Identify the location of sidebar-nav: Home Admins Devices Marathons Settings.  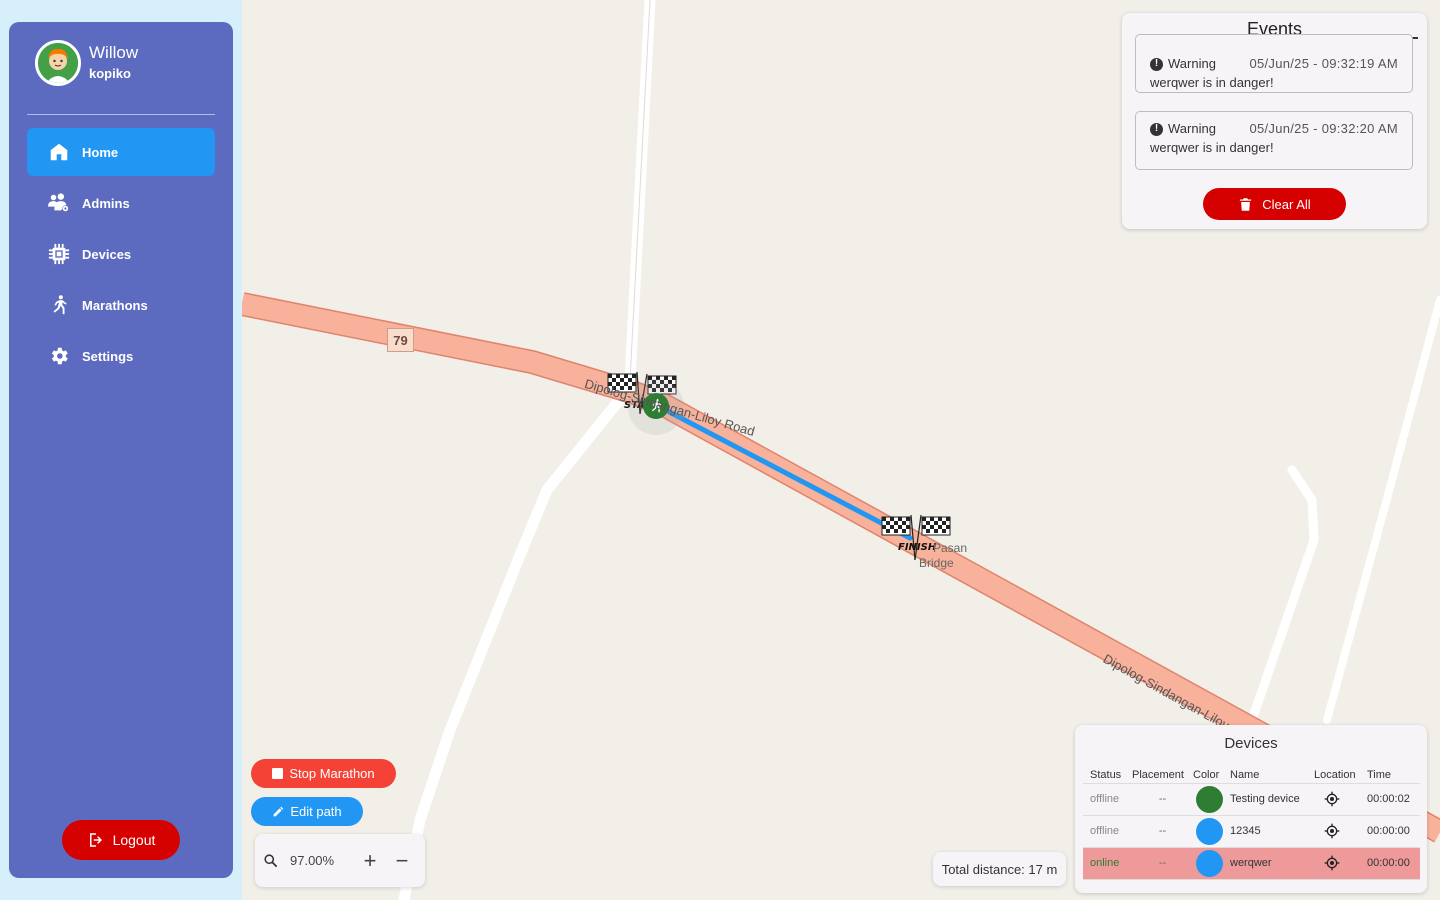
(121, 255).